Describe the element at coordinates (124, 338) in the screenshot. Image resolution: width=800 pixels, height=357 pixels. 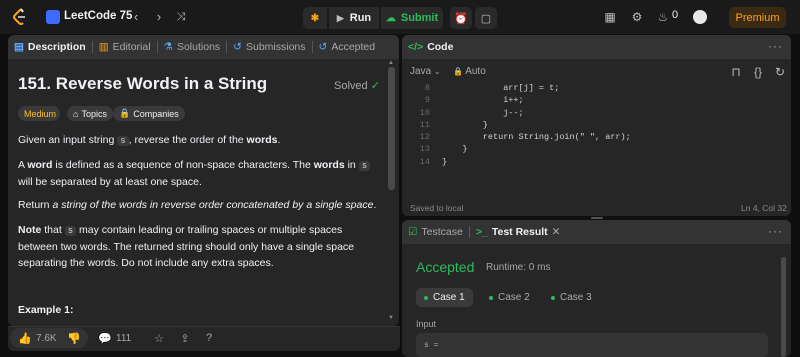
I see `comment-count: 111` at that location.